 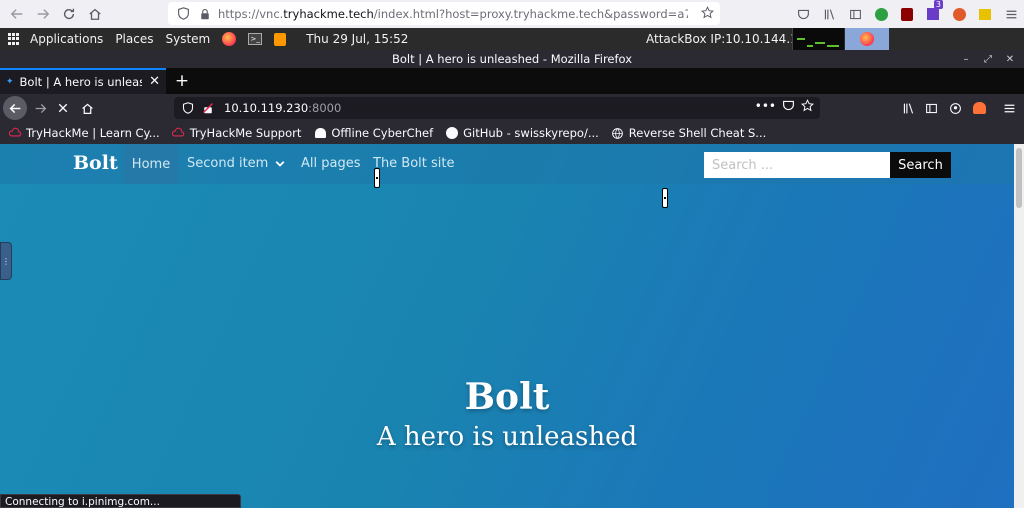 I want to click on sublime-launcher-icon, so click(x=280, y=39).